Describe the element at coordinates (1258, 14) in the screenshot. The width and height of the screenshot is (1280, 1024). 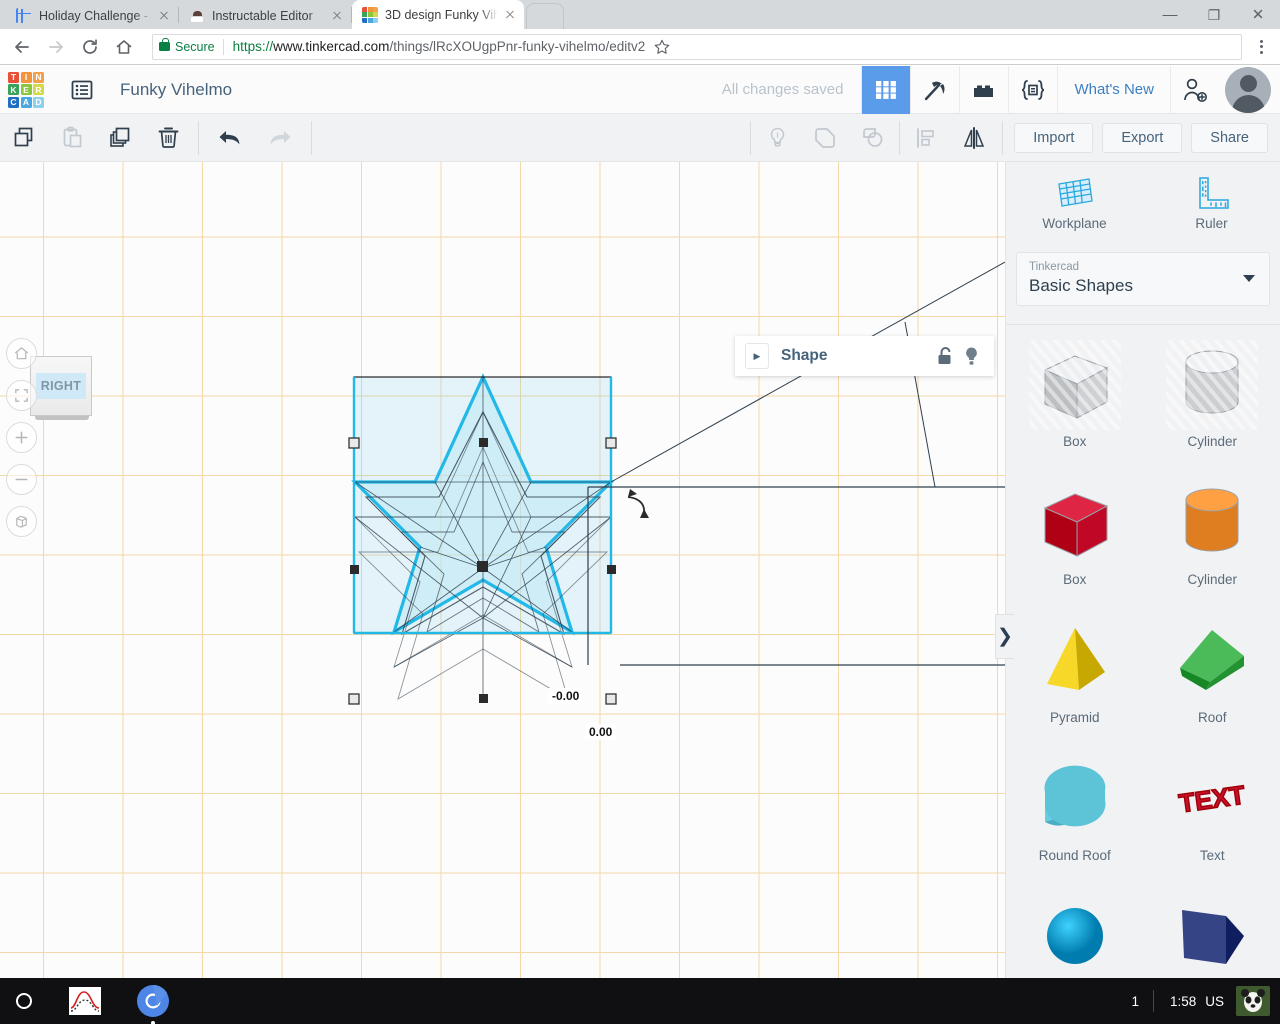
I see `close-icon: ✕` at that location.